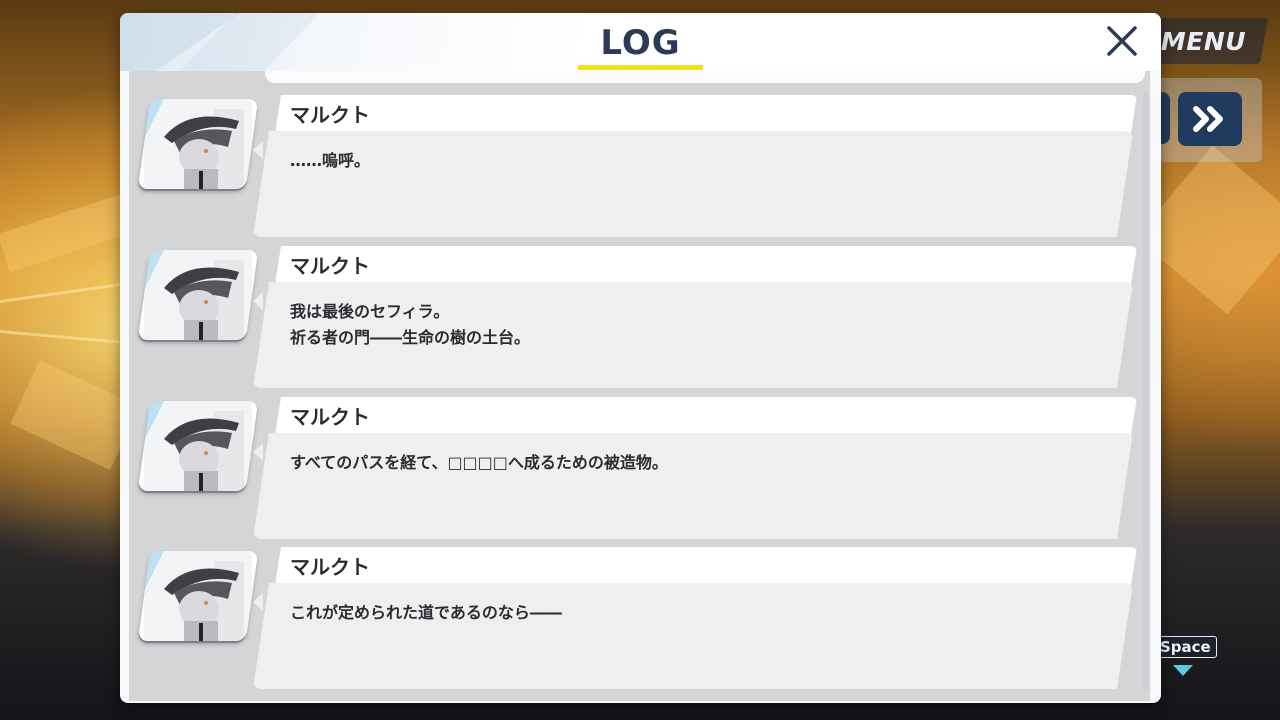 This screenshot has width=1280, height=720. Describe the element at coordinates (693, 184) in the screenshot. I see `dialogue-bubble` at that location.